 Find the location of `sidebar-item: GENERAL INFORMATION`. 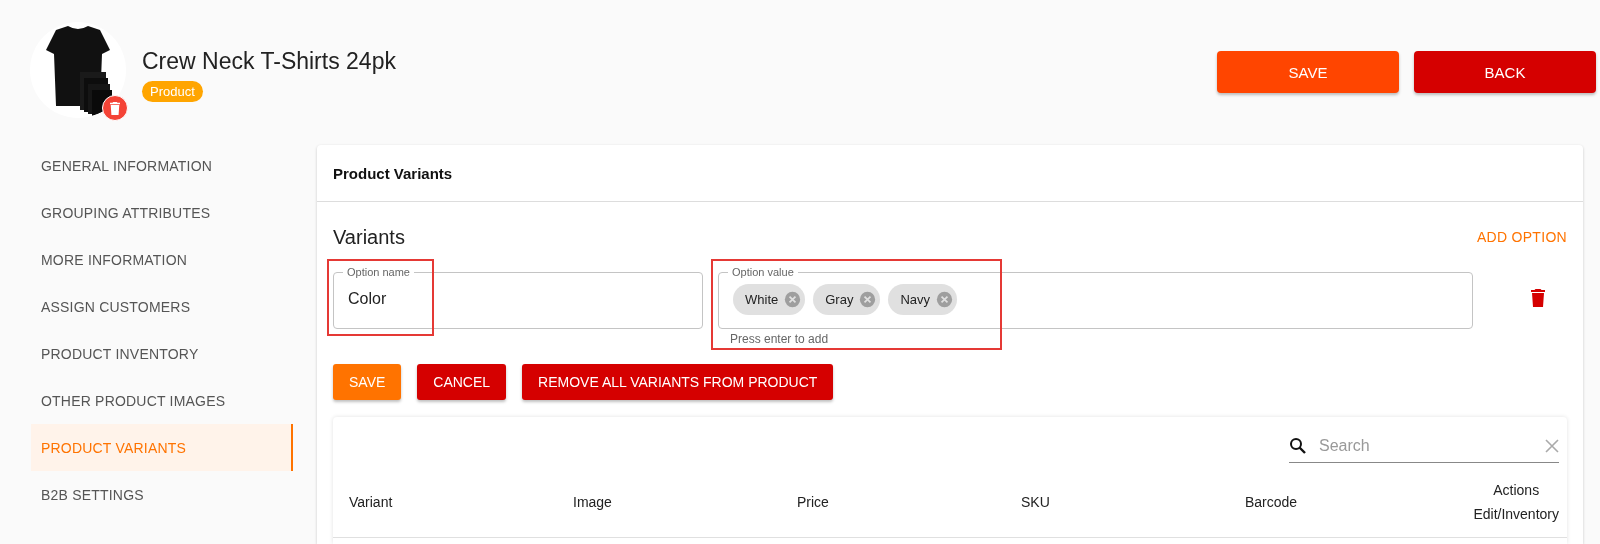

sidebar-item: GENERAL INFORMATION is located at coordinates (162, 165).